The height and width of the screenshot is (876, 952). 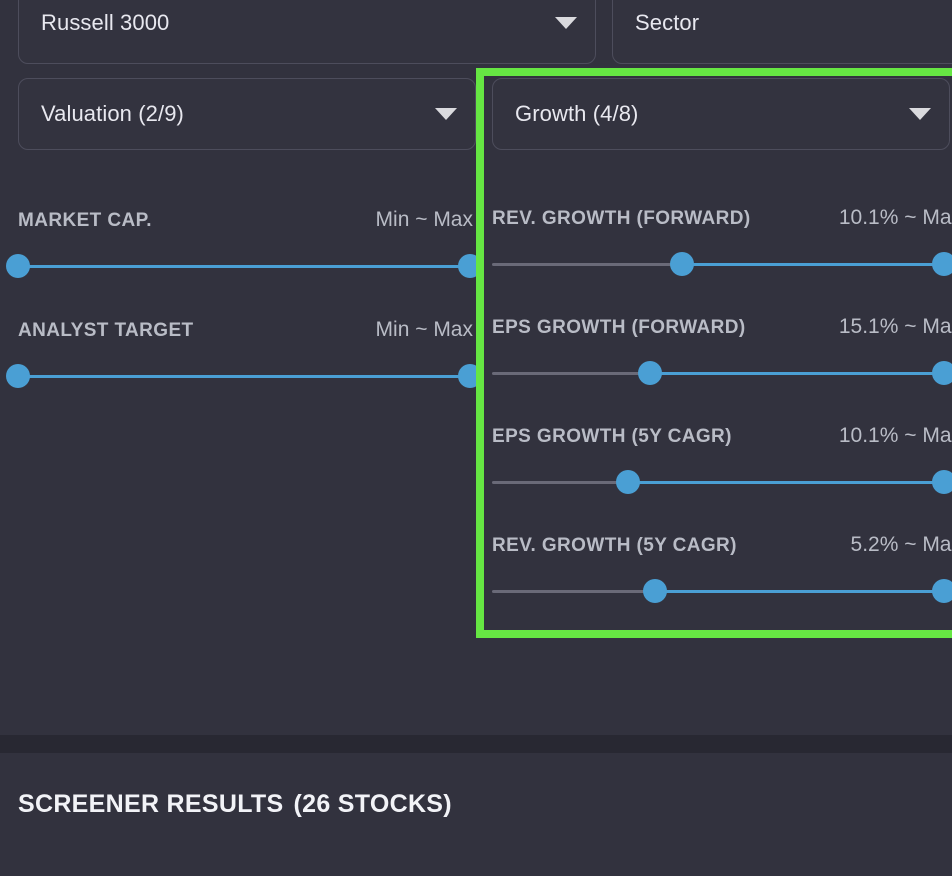 I want to click on range-slider-market-cap, so click(x=244, y=267).